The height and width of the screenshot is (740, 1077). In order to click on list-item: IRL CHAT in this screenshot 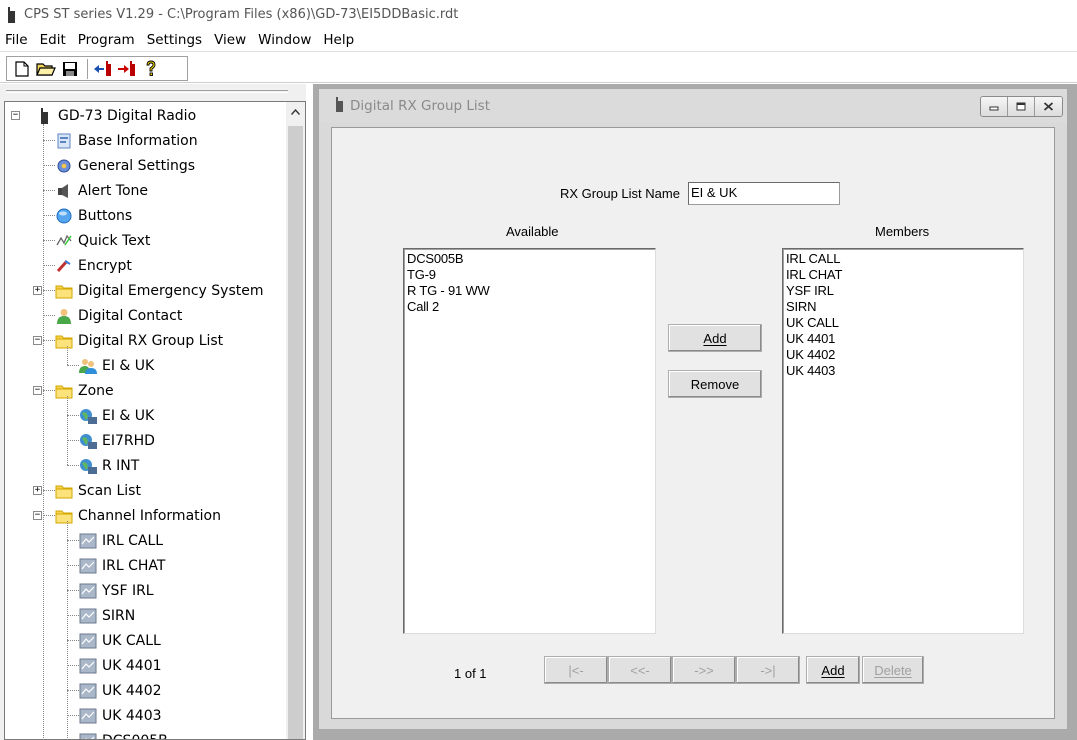, I will do `click(903, 275)`.